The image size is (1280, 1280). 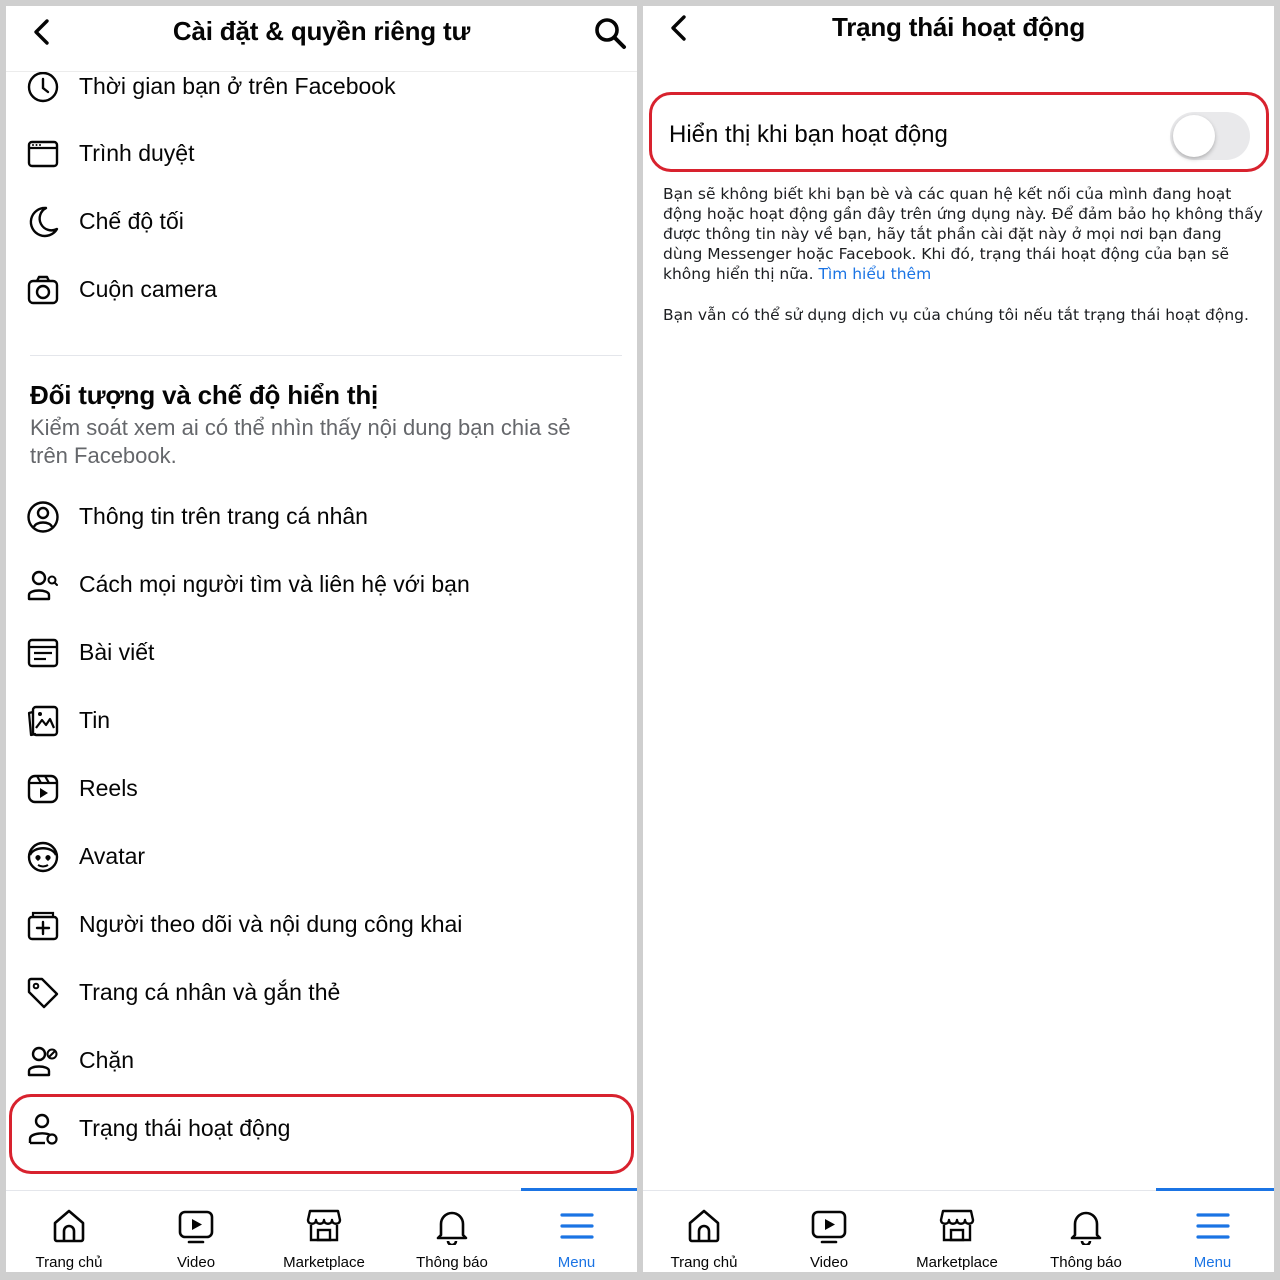 I want to click on menu-item-label: Tin, so click(x=95, y=720).